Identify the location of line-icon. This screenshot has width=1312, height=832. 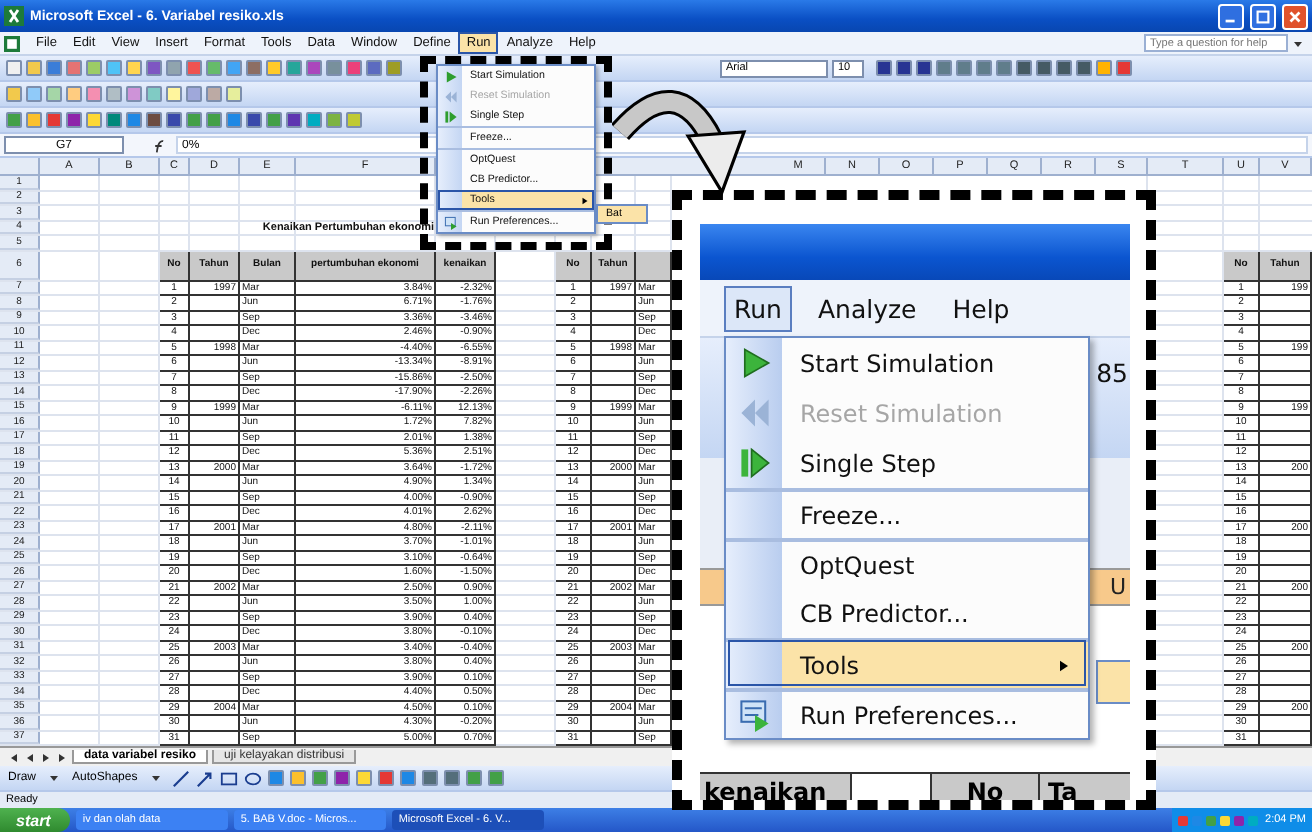
(180, 778).